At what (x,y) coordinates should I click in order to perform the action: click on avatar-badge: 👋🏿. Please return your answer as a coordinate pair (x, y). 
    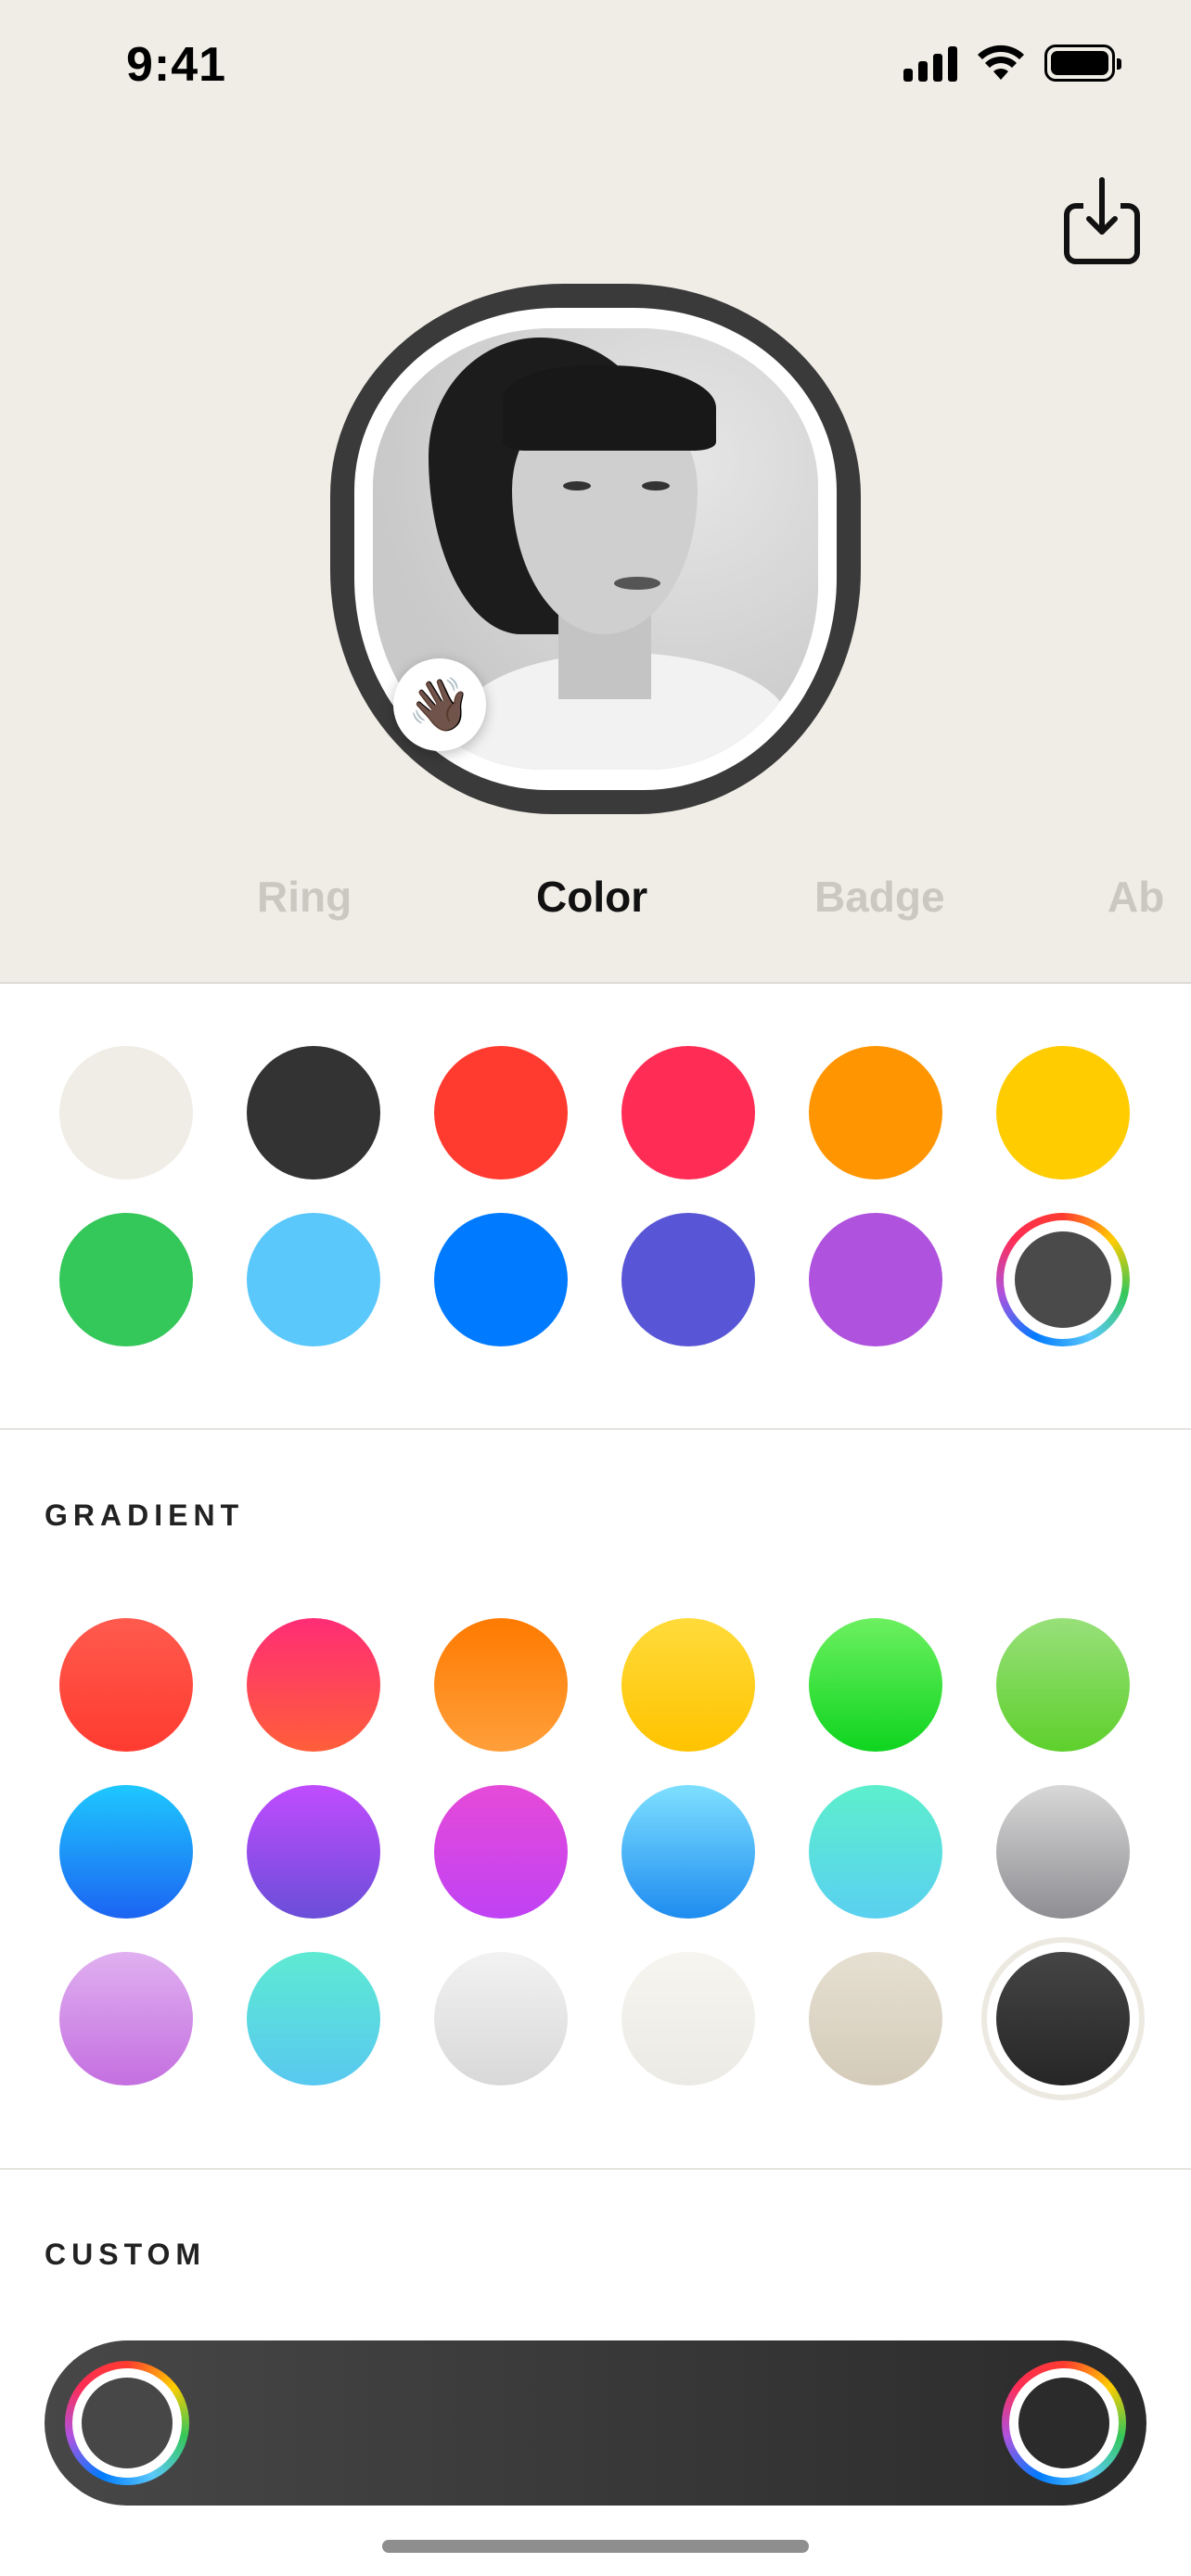
    Looking at the image, I should click on (439, 705).